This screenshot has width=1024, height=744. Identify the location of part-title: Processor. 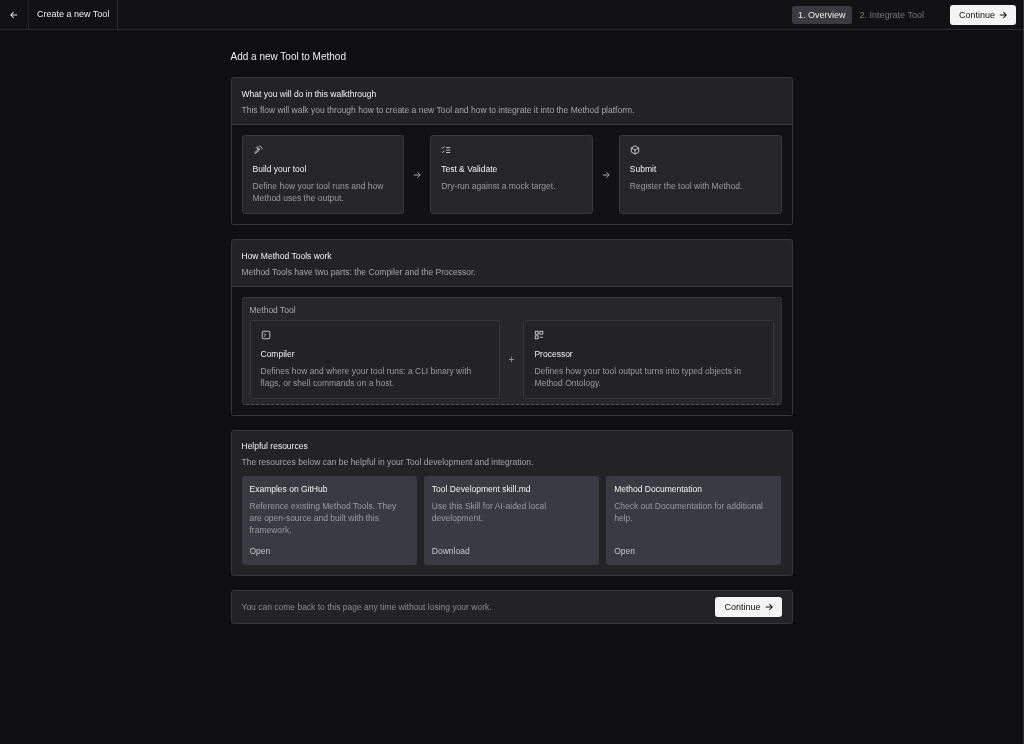
(554, 354).